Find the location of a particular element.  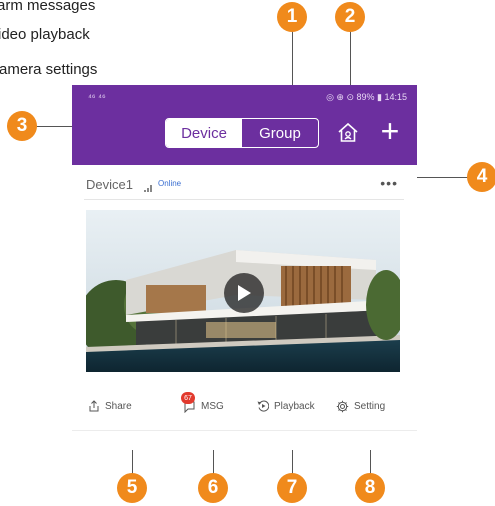

msg-button: 67 MSG is located at coordinates (202, 403).